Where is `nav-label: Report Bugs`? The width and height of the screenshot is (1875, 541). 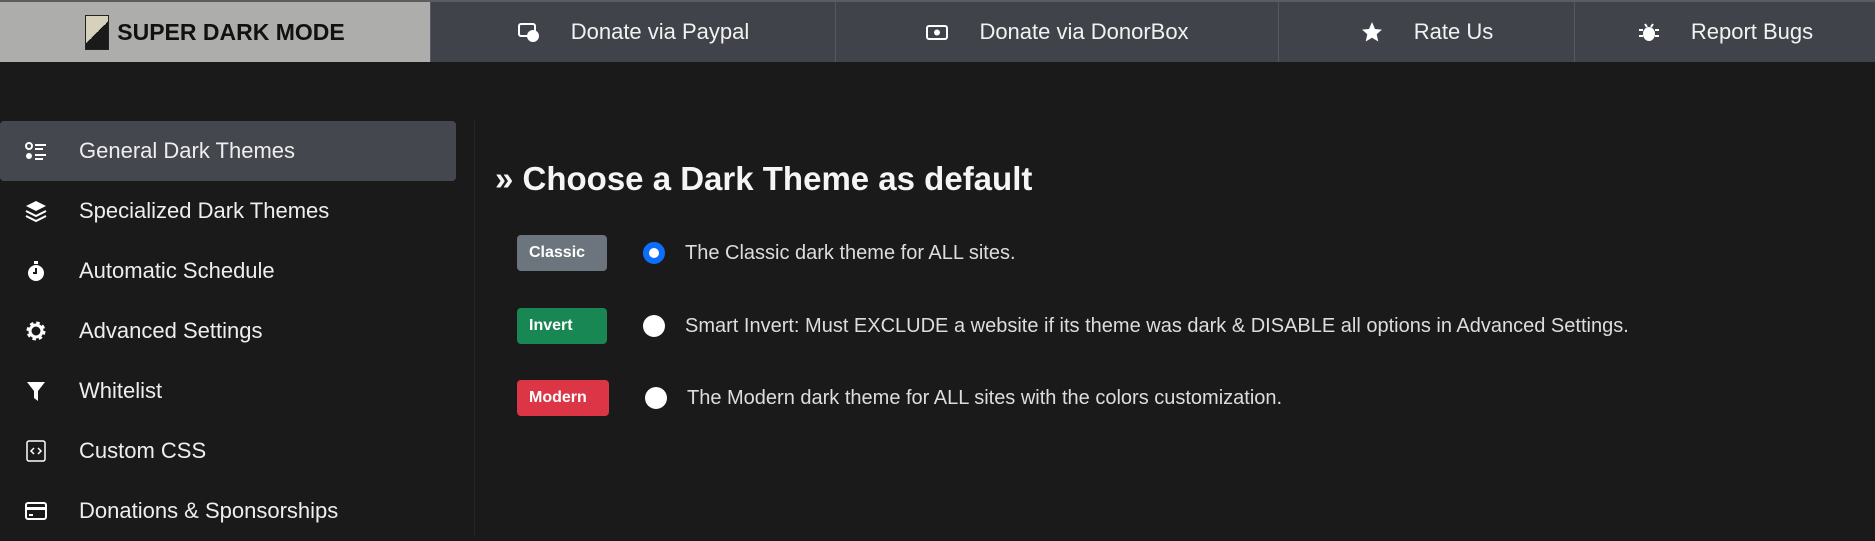 nav-label: Report Bugs is located at coordinates (1752, 31).